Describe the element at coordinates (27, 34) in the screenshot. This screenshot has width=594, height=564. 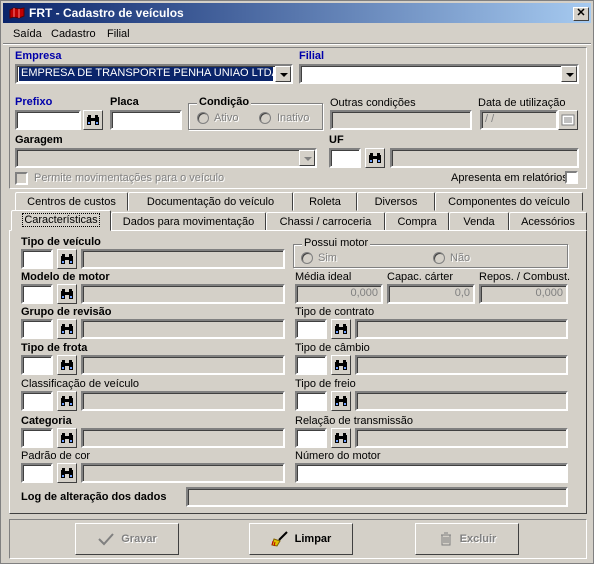
I see `menu-saida: Saída` at that location.